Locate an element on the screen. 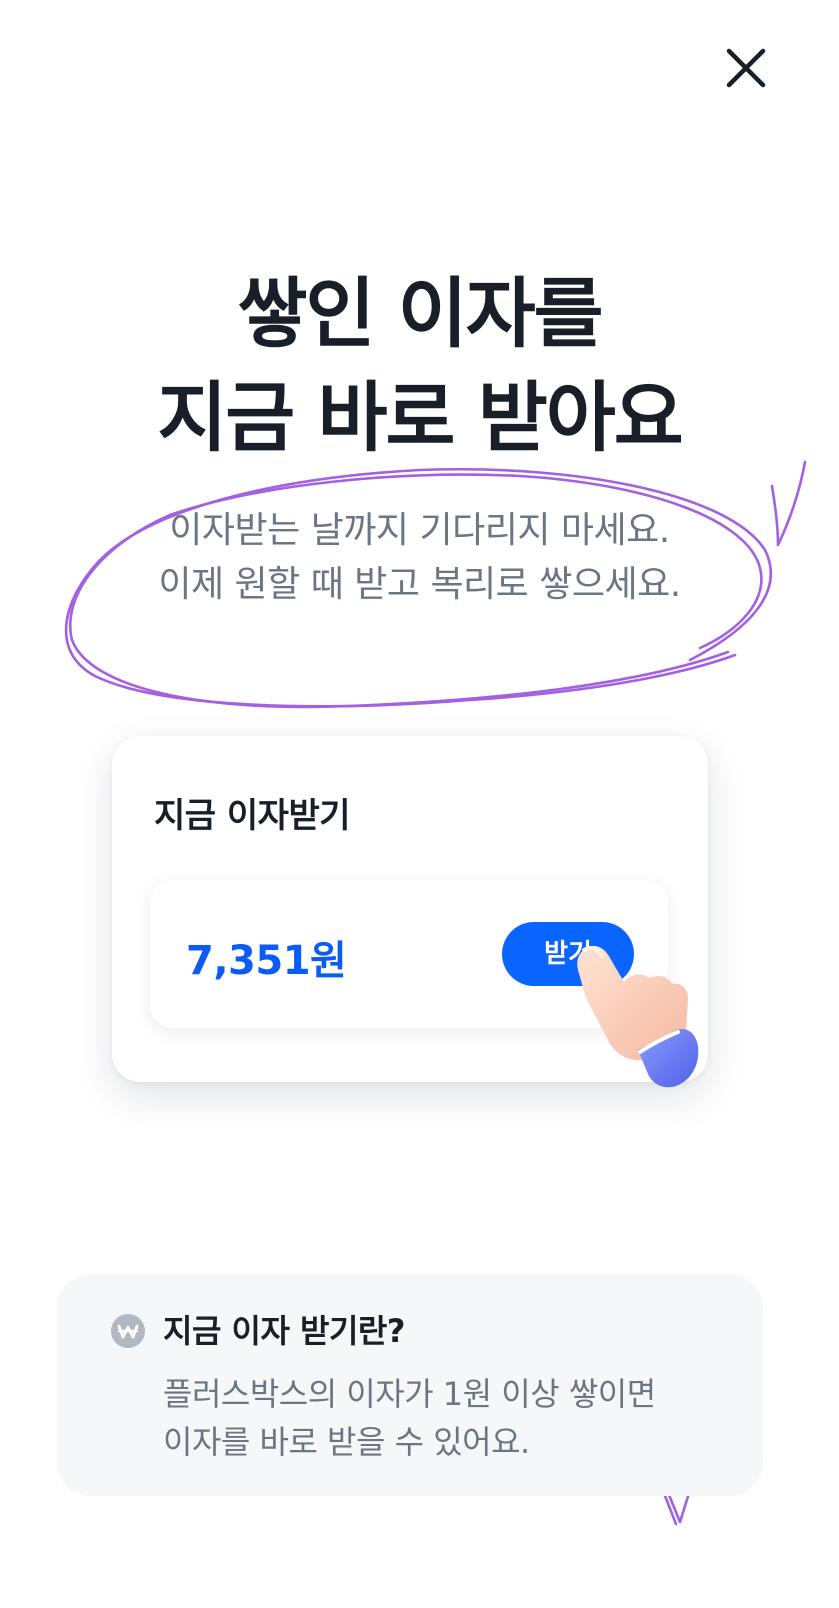  pointing-hand-icon is located at coordinates (638, 1016).